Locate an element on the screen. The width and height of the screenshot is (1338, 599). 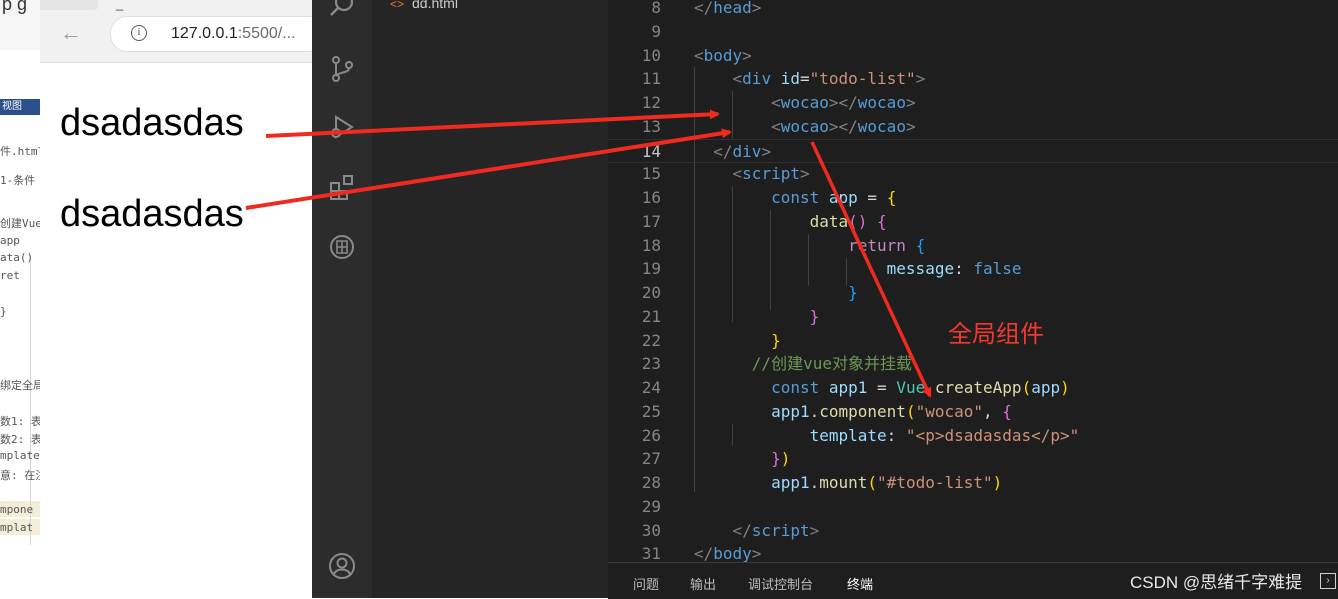
source-control-icon is located at coordinates (342, 69).